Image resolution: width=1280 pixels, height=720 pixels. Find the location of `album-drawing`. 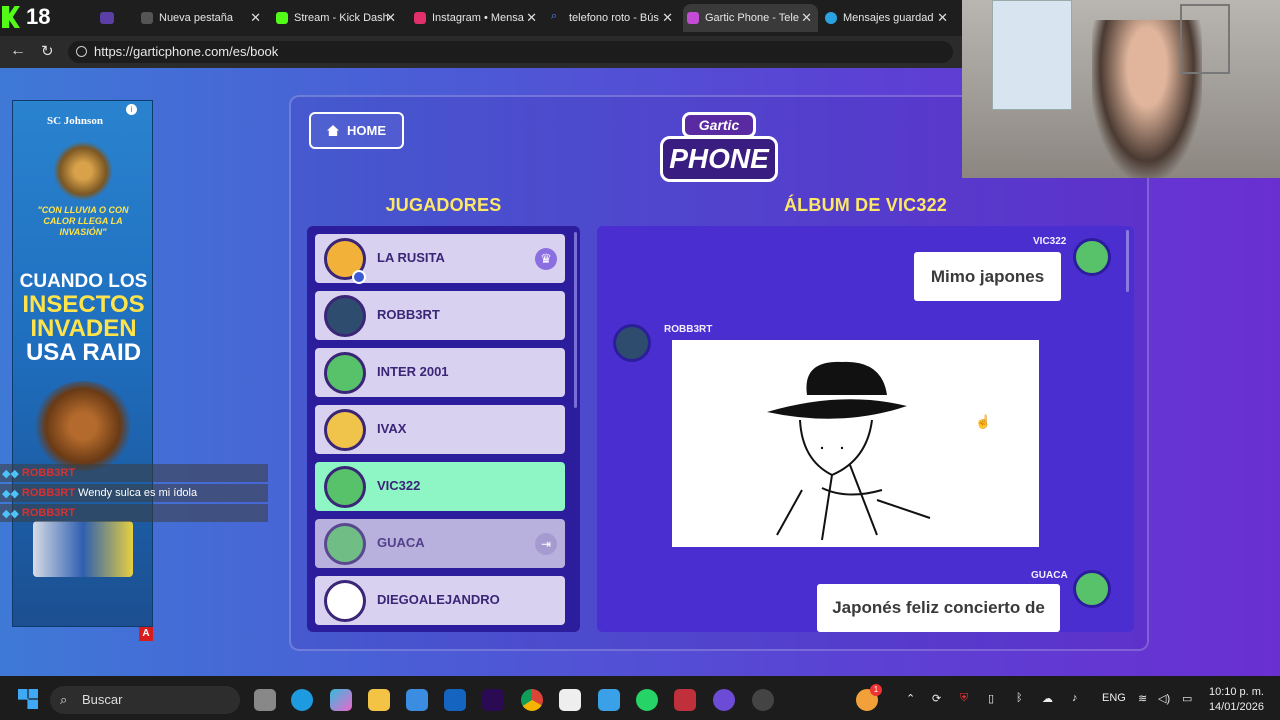

album-drawing is located at coordinates (855, 443).